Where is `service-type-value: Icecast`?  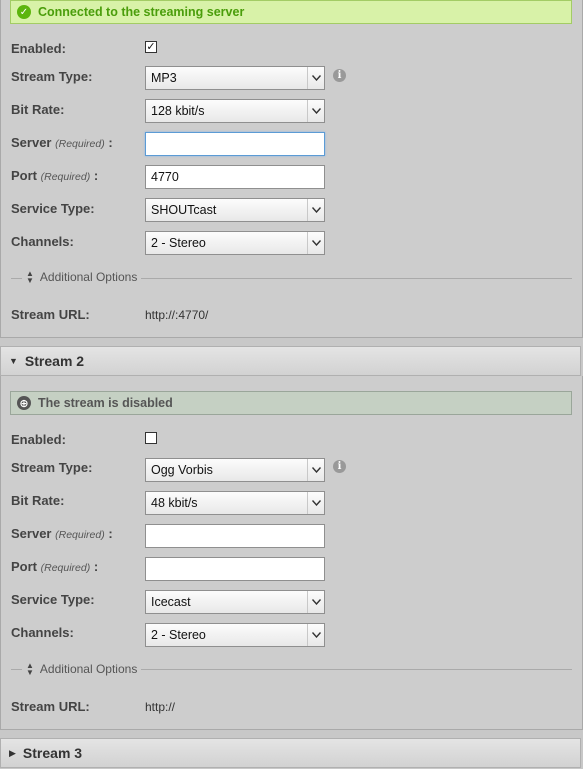
service-type-value: Icecast is located at coordinates (171, 602).